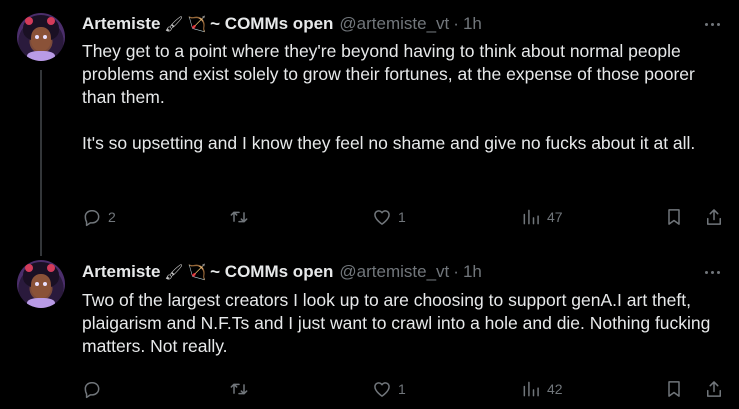 Image resolution: width=739 pixels, height=409 pixels. I want to click on views-count: 42, so click(555, 389).